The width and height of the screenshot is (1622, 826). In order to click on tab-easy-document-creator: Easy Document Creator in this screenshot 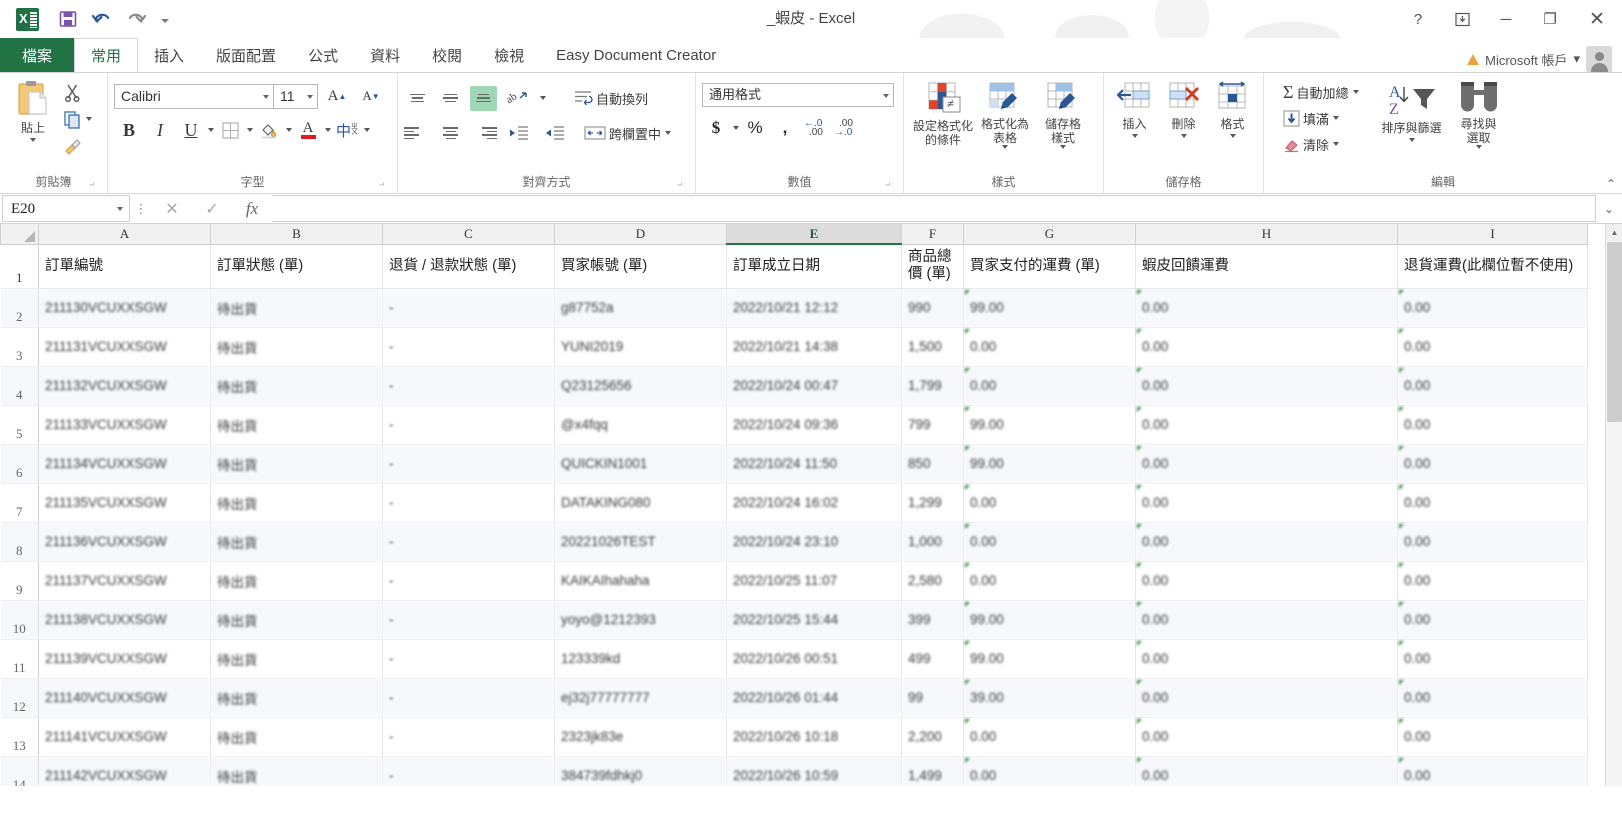, I will do `click(636, 55)`.